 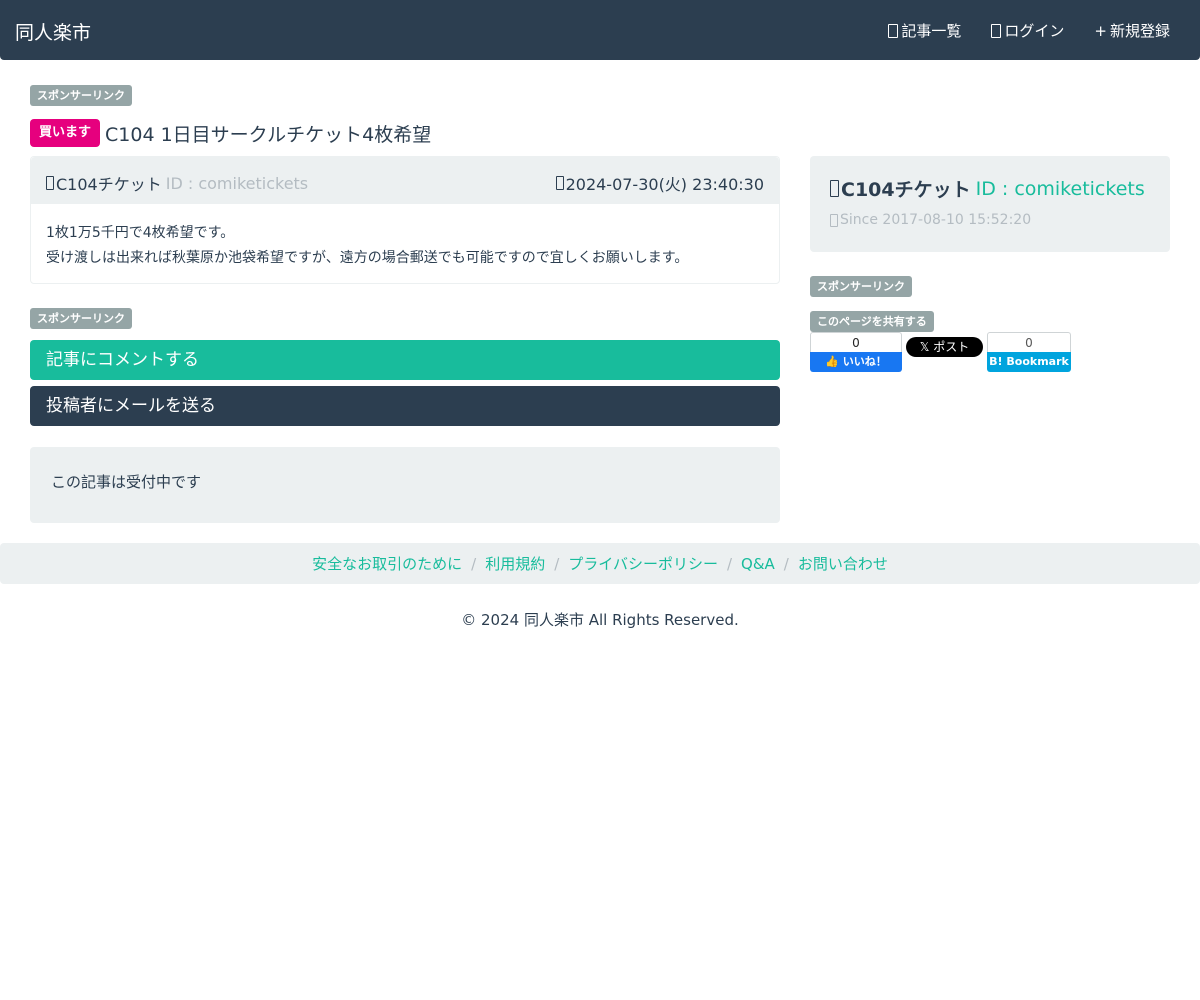 What do you see at coordinates (1139, 31) in the screenshot?
I see `nav-register-label: 新規登録` at bounding box center [1139, 31].